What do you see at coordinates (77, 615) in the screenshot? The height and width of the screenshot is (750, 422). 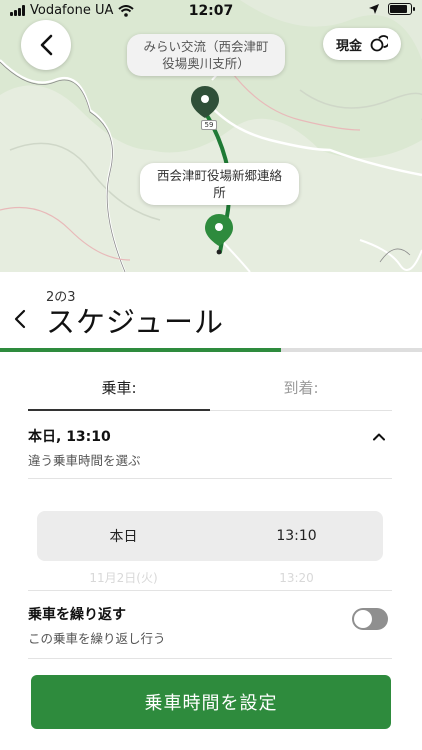 I see `repeat-title: 乗車を繰り返す` at bounding box center [77, 615].